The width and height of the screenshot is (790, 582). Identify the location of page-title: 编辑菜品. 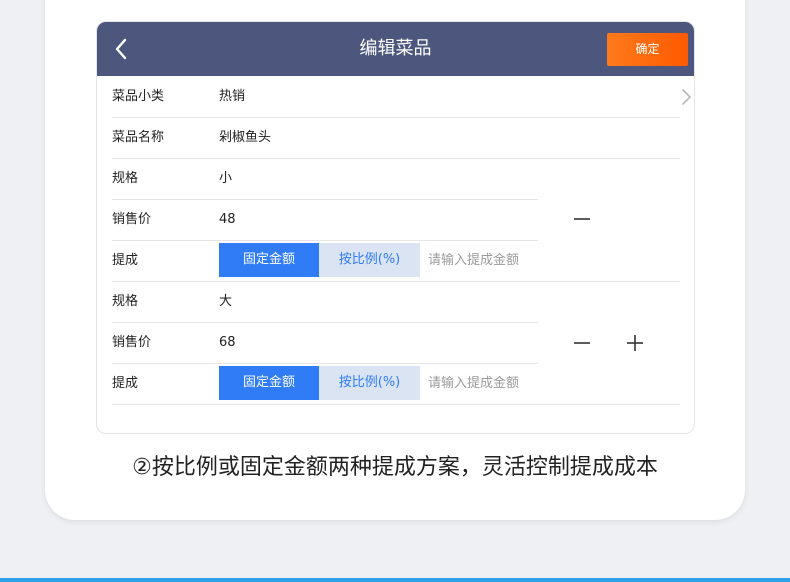
(395, 48).